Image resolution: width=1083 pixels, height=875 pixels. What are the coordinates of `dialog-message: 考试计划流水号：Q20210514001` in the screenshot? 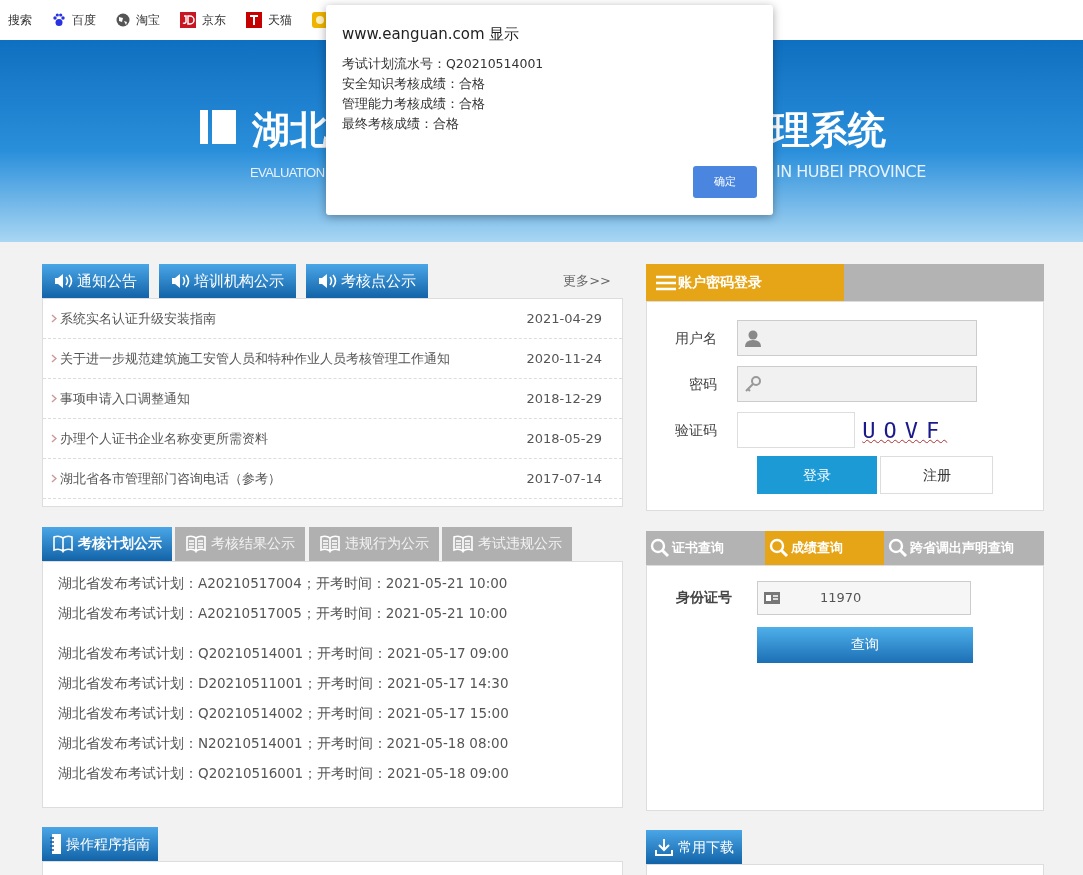 It's located at (443, 63).